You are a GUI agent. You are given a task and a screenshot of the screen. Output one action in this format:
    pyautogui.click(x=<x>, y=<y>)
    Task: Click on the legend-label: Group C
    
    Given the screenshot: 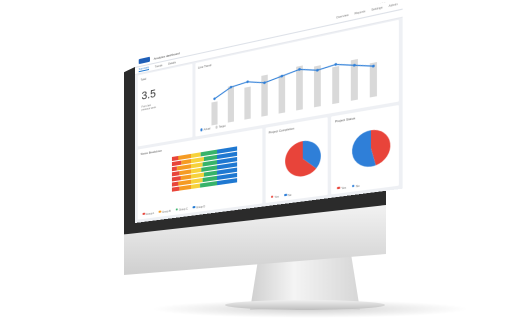 What is the action you would take?
    pyautogui.click(x=183, y=209)
    